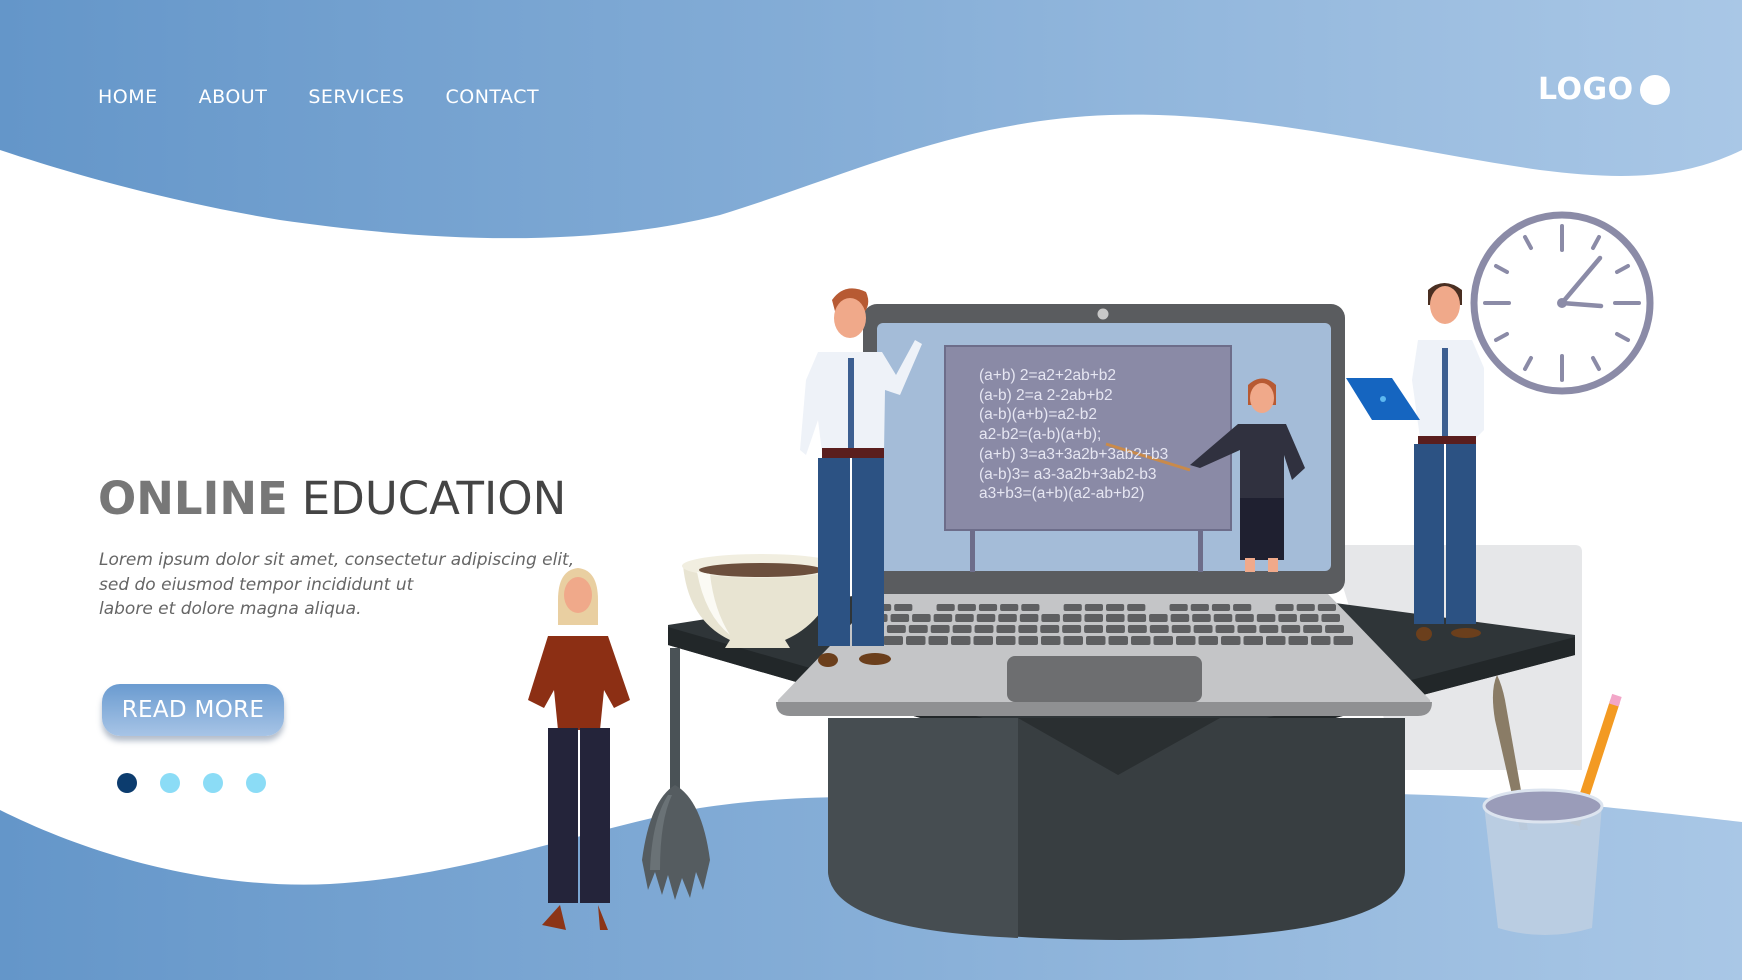  What do you see at coordinates (1104, 679) in the screenshot?
I see `touchpad` at bounding box center [1104, 679].